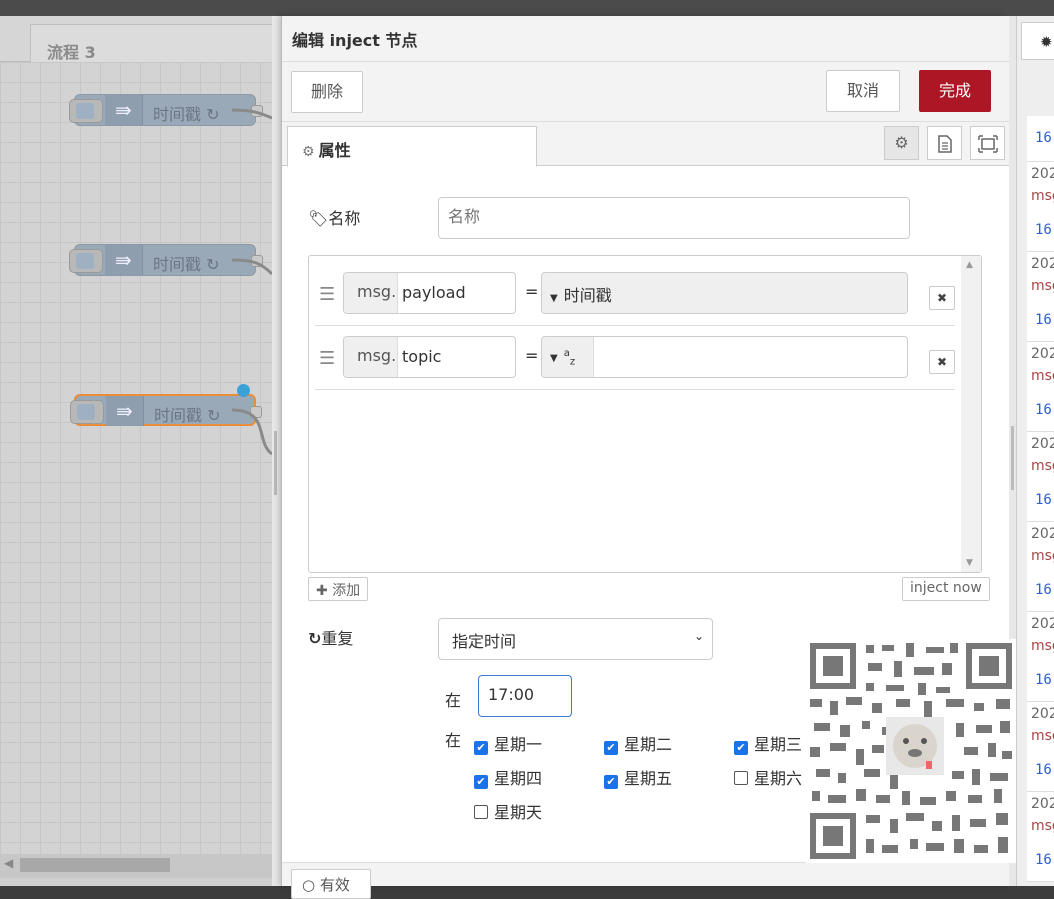 The image size is (1054, 899). I want to click on day-saturday: 星期六, so click(768, 777).